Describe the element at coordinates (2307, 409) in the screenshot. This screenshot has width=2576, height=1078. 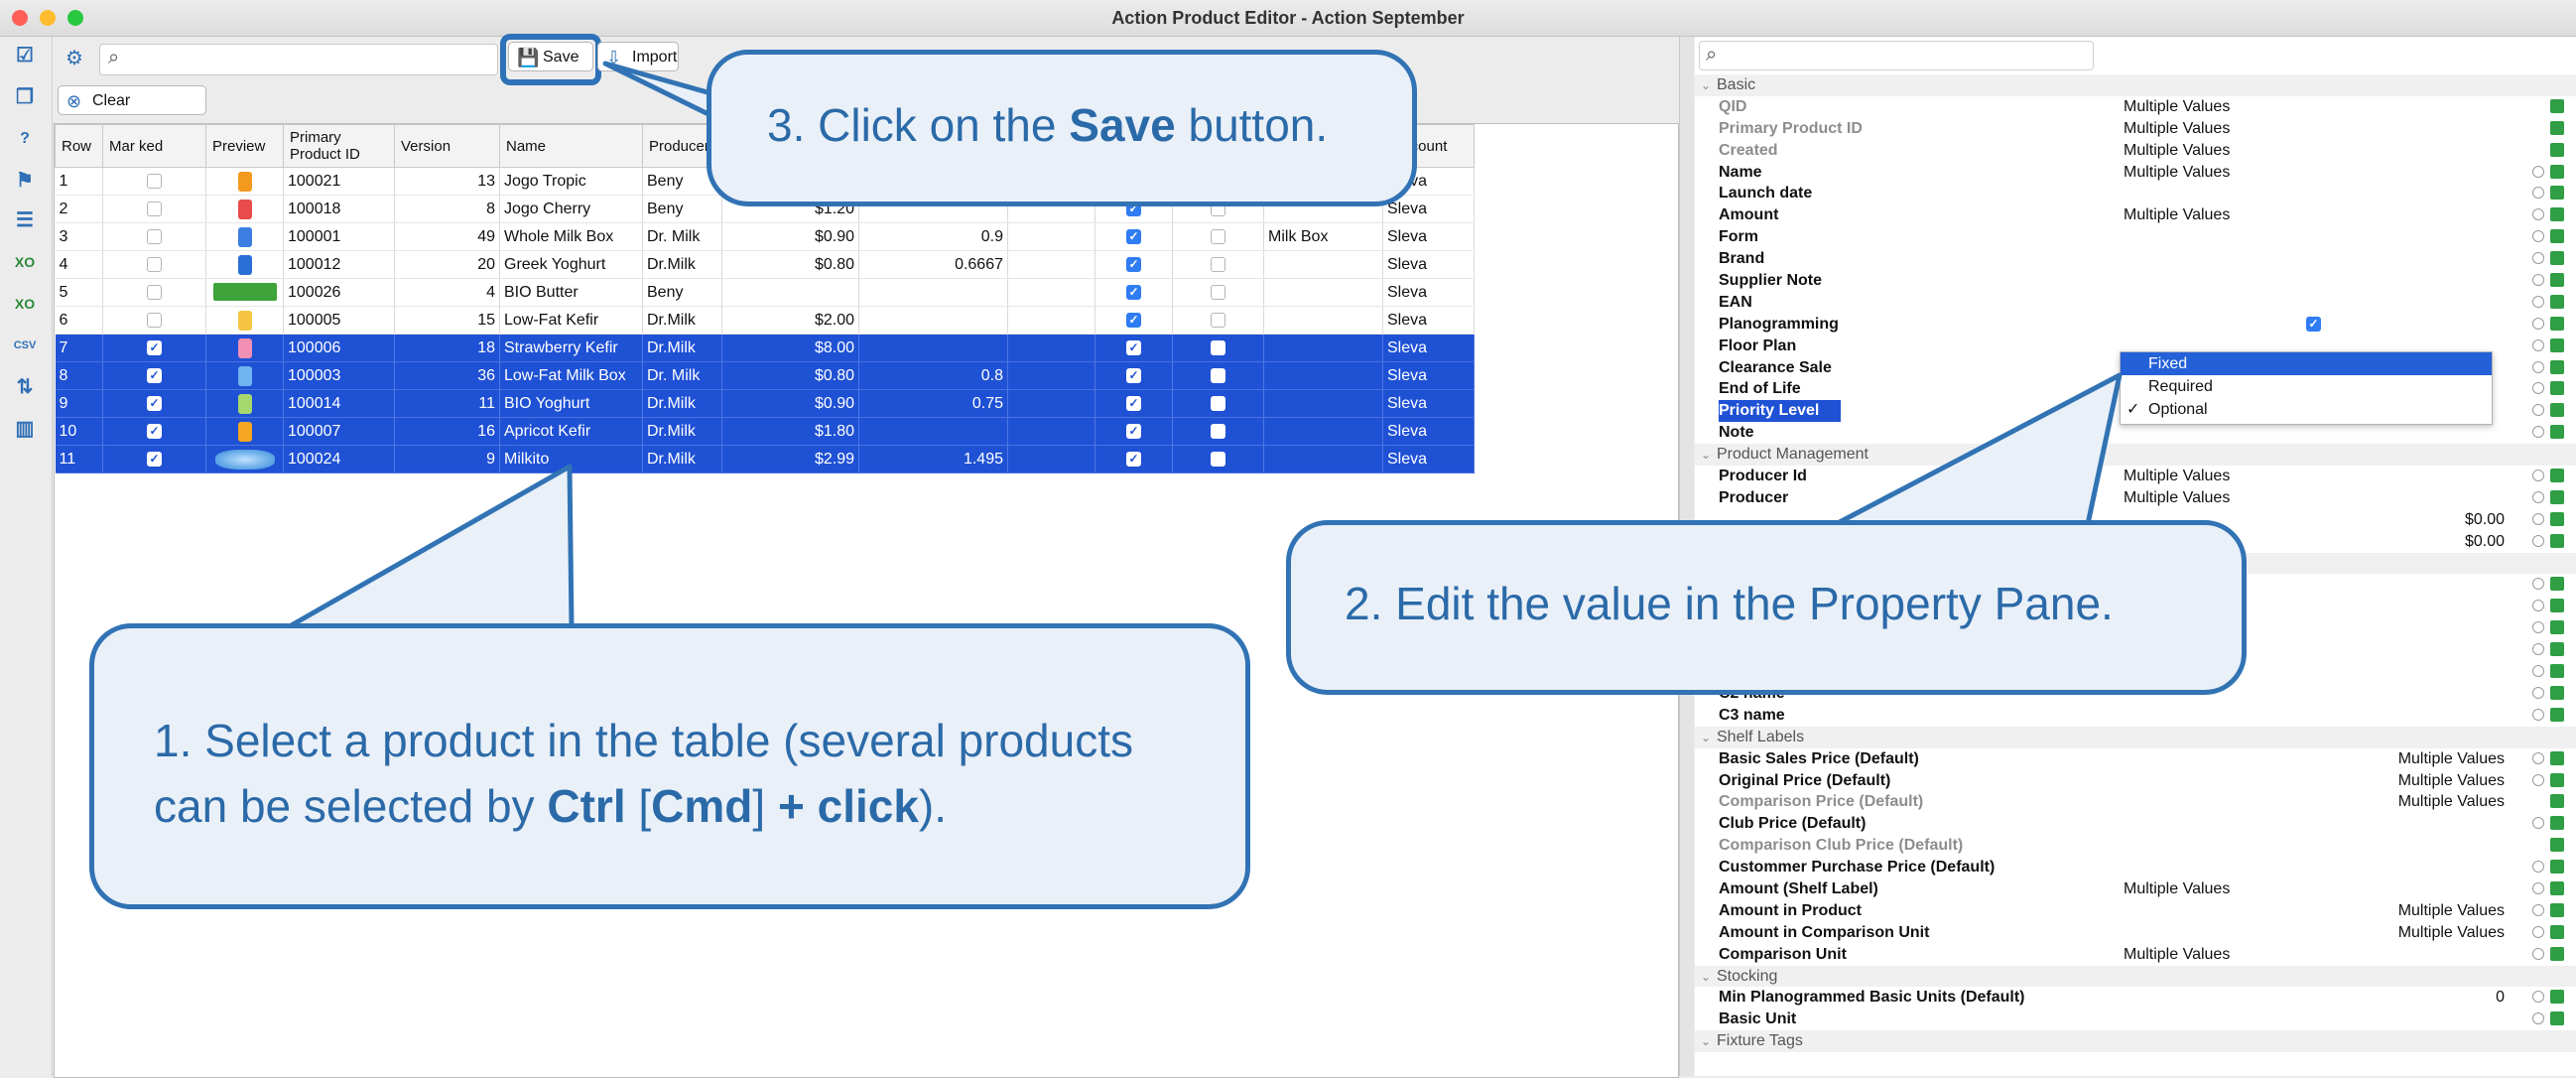
I see `dropdown-option-optional: ✓ Optional` at that location.